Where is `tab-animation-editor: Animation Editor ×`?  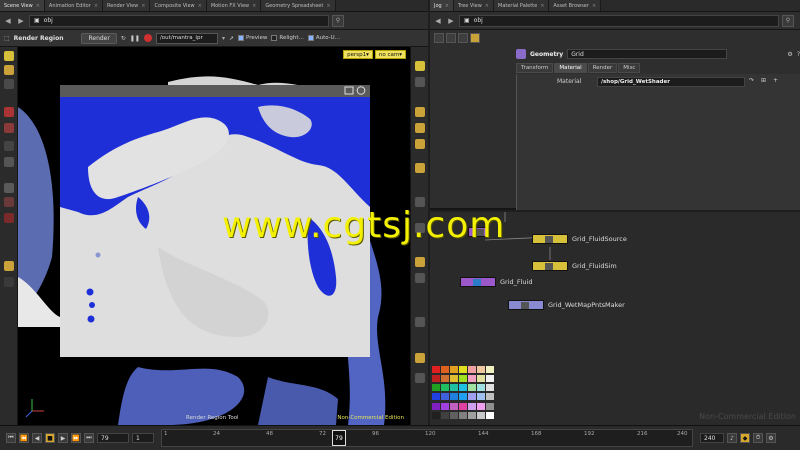
tab-animation-editor: Animation Editor × is located at coordinates (73, 5).